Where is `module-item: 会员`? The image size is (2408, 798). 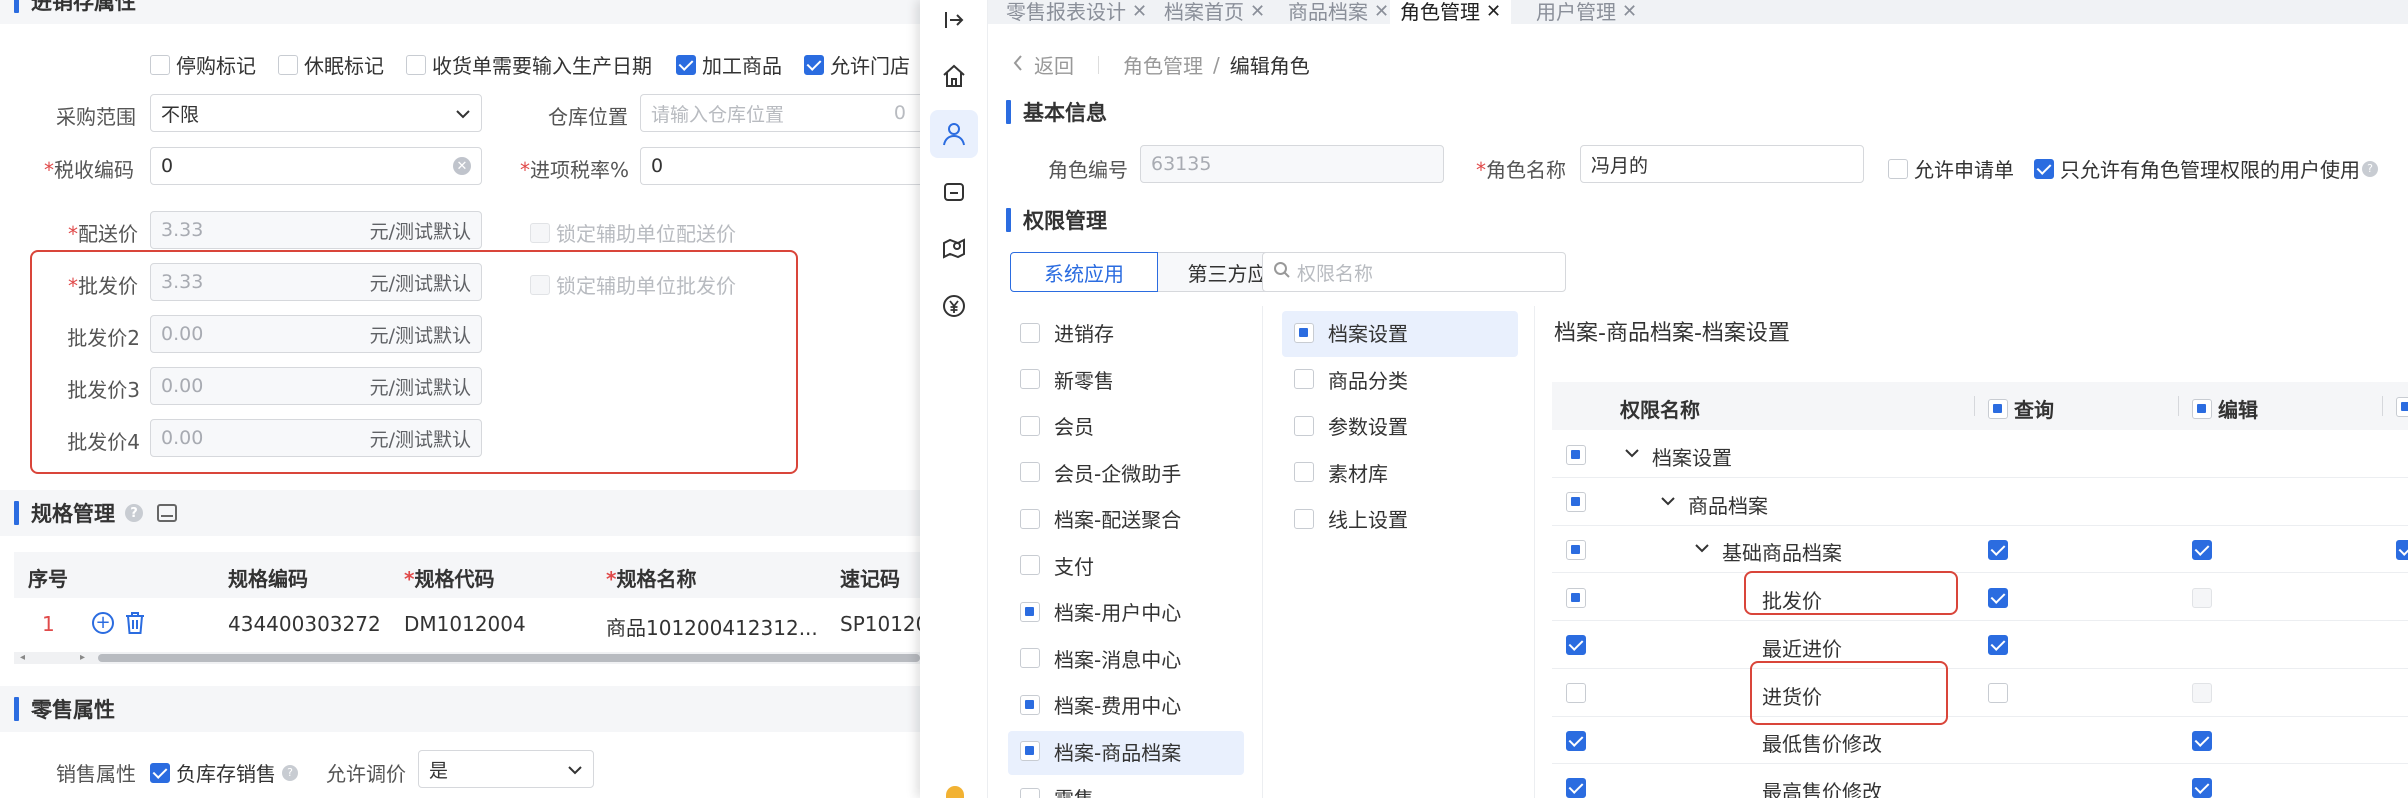
module-item: 会员 is located at coordinates (1057, 425).